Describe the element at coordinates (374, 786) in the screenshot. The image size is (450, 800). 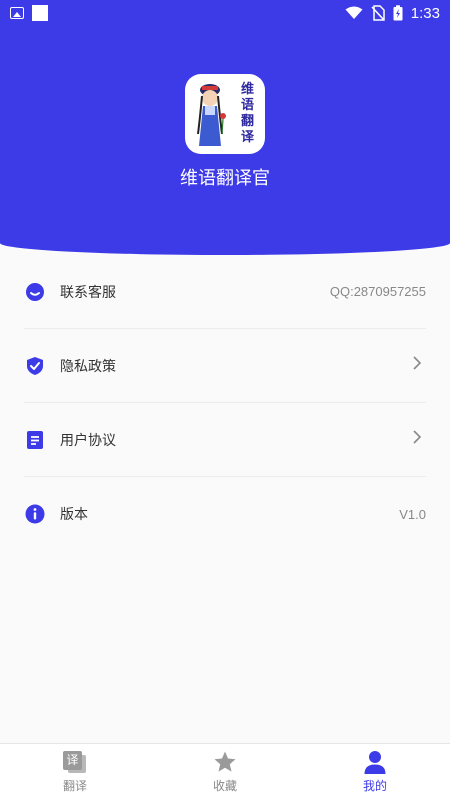
I see `tab-label: 我的` at that location.